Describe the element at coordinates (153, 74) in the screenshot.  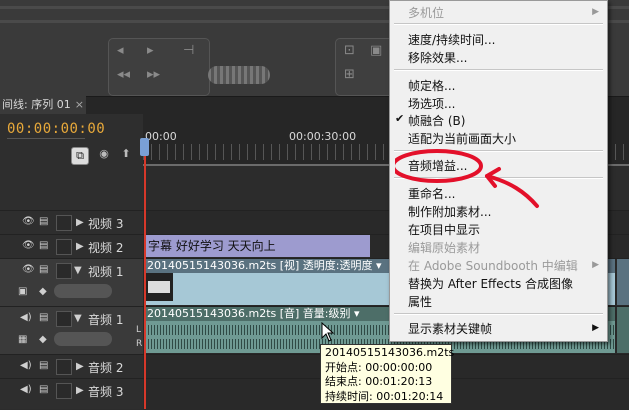
I see `forward-icon: ▸▸` at that location.